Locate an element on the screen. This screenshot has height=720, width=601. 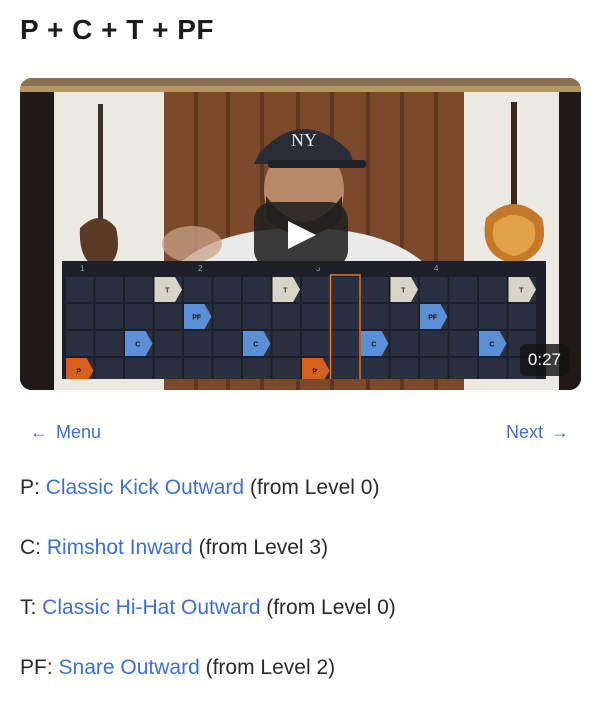
pattern-link-t: Classic Hi-Hat Outward is located at coordinates (151, 607).